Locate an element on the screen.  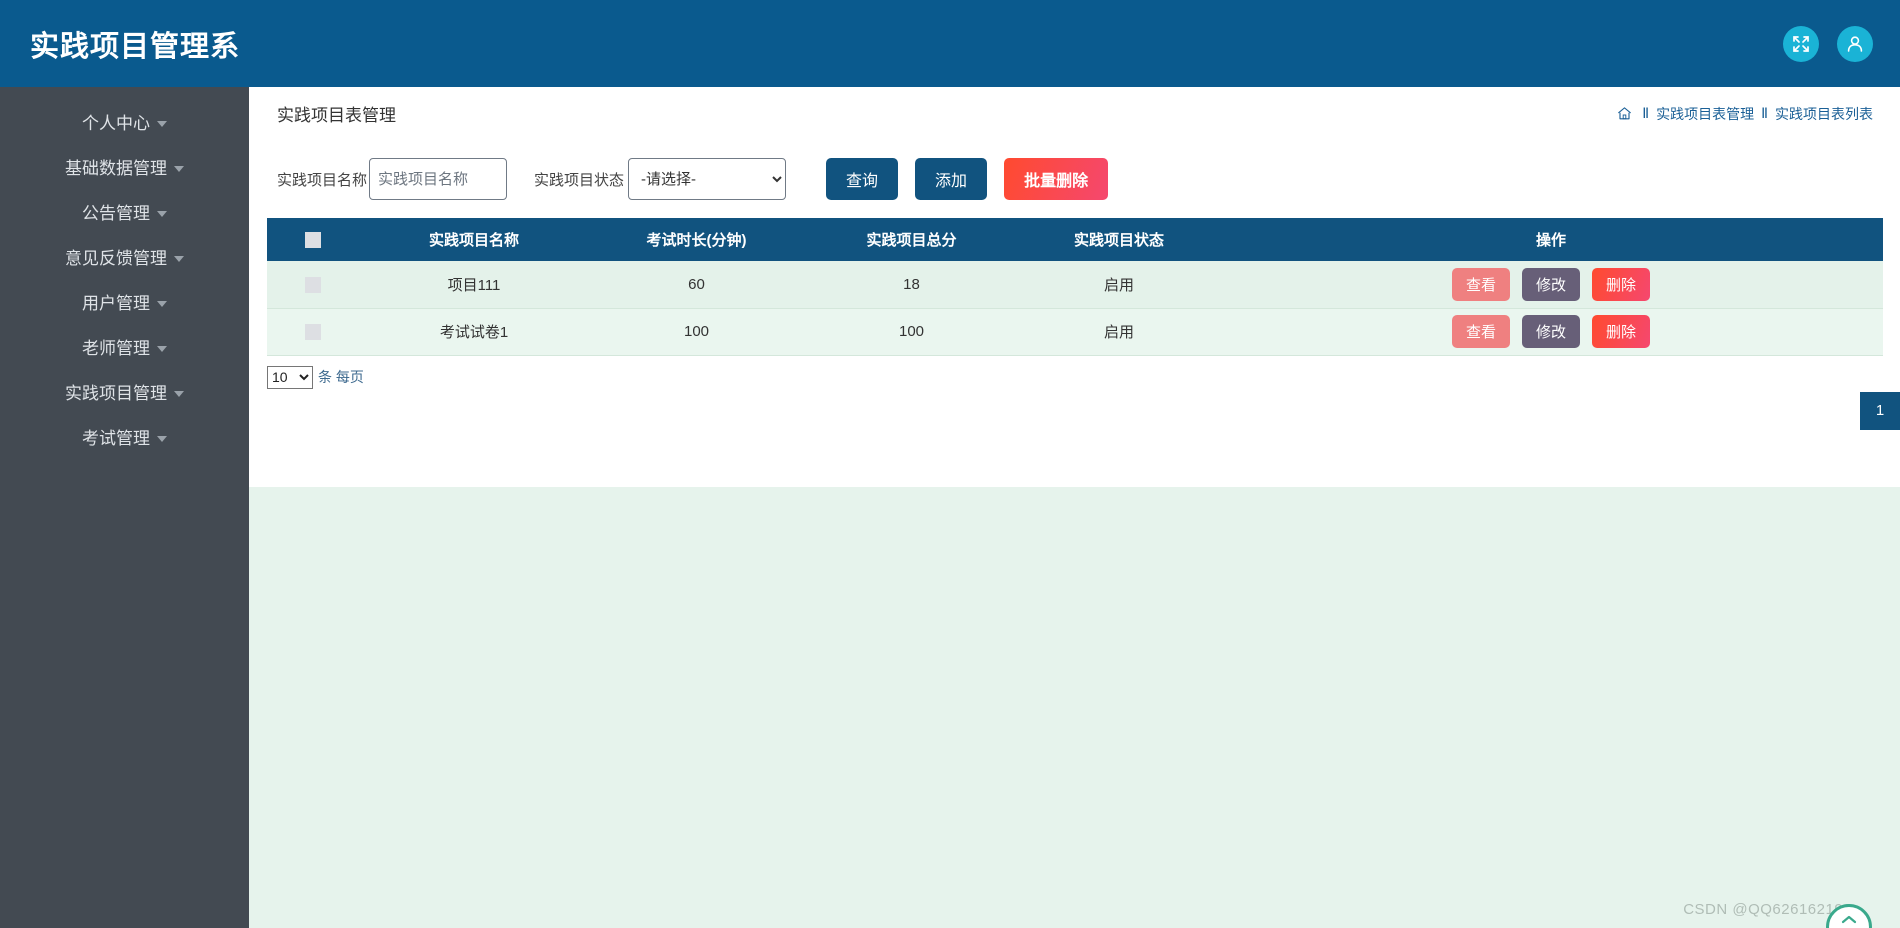
panel-header: 实践项目表管理 Ⅱ 实践项目表管理 Ⅱ 实践项目表列表 is located at coordinates (1074, 113).